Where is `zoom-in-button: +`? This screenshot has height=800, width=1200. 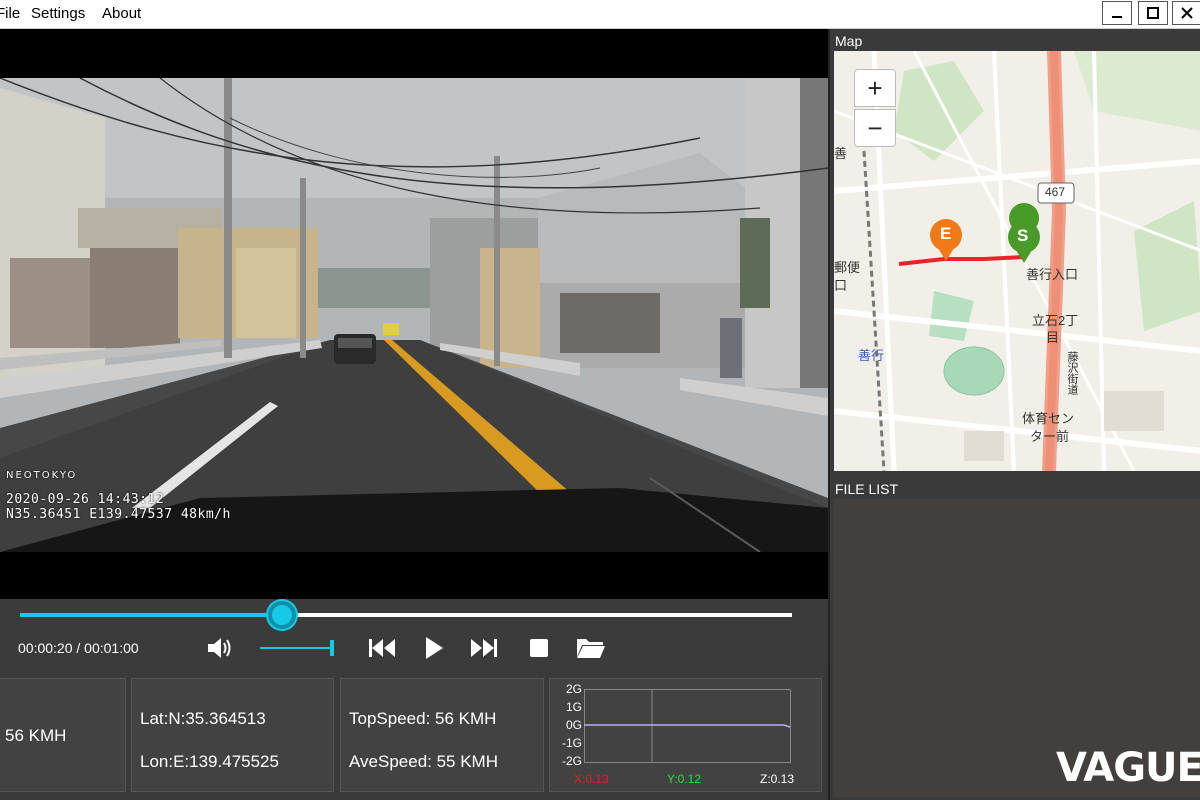 zoom-in-button: + is located at coordinates (875, 88).